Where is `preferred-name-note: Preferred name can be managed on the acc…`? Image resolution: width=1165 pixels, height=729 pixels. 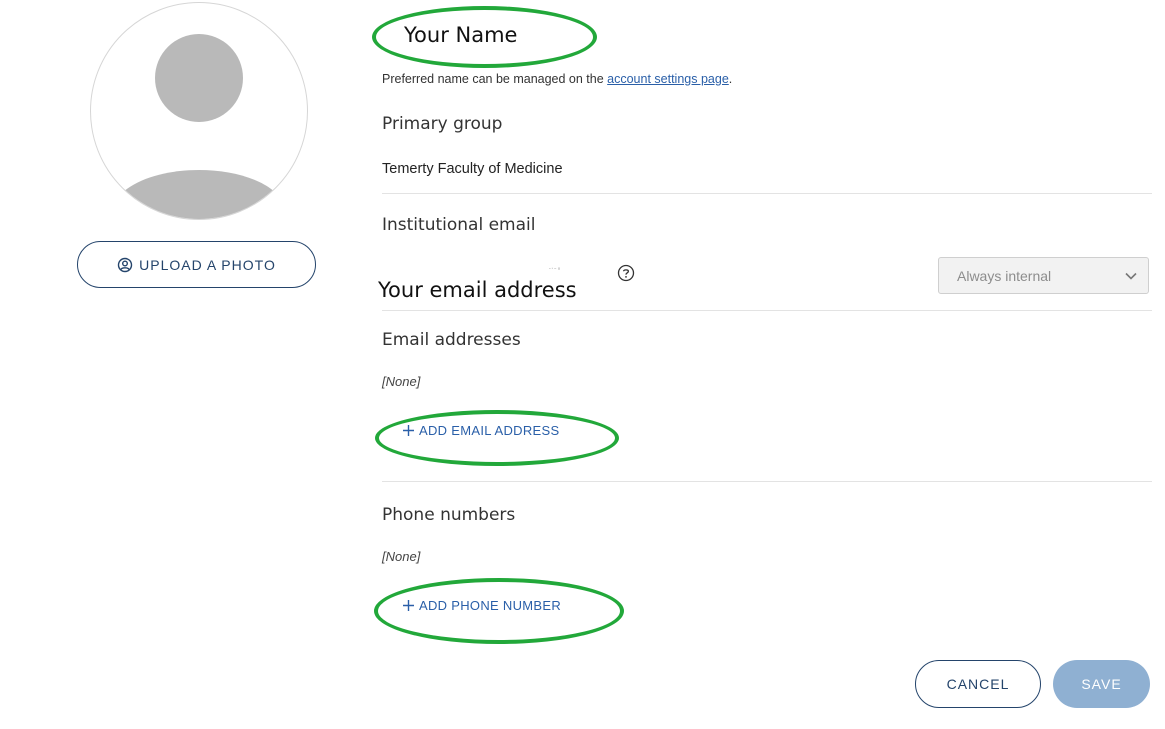
preferred-name-note: Preferred name can be managed on the acc… is located at coordinates (557, 79).